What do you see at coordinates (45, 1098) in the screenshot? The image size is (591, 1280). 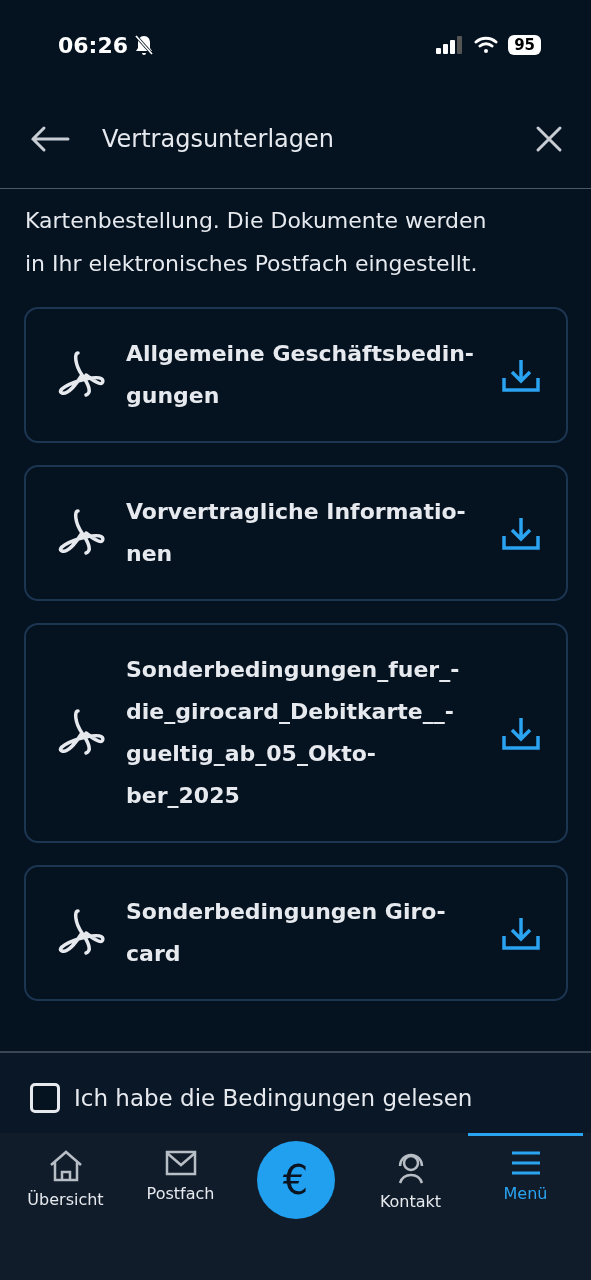 I see `checkbox` at bounding box center [45, 1098].